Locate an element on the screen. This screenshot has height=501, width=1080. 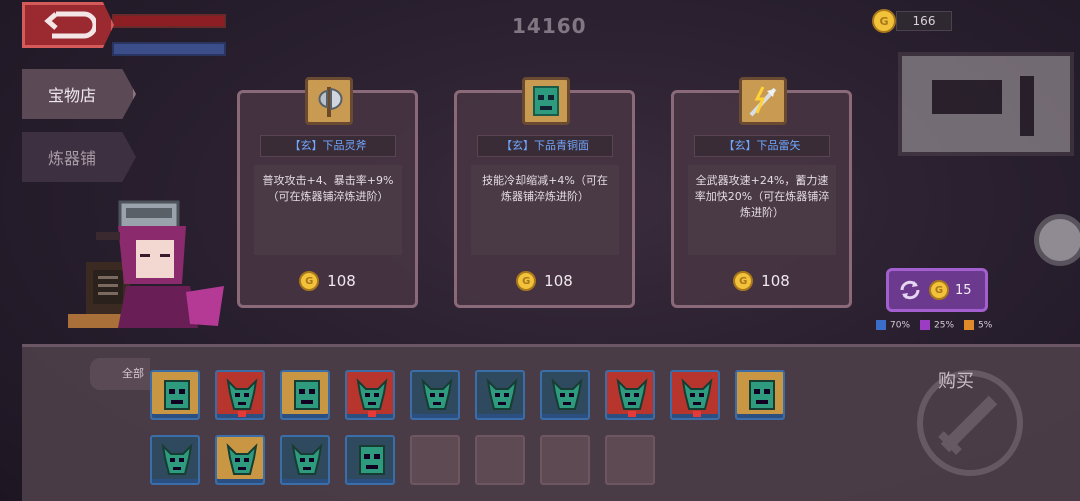
buy-button: 购买 is located at coordinates (956, 380).